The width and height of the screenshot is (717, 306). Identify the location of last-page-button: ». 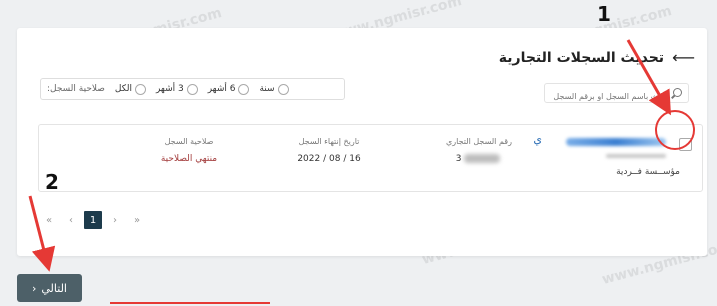
(137, 220).